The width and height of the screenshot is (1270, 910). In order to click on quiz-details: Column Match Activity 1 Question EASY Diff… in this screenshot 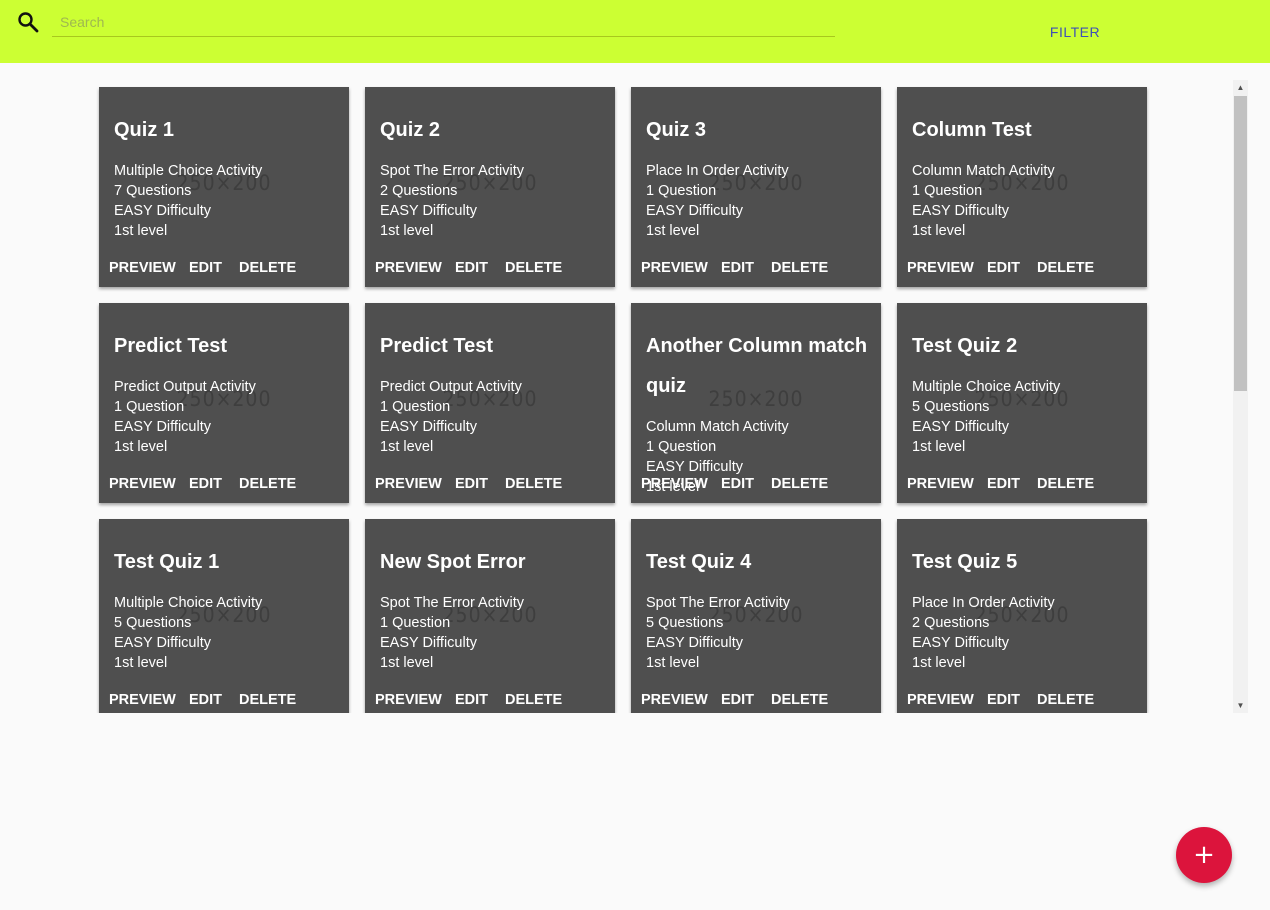, I will do `click(1026, 201)`.